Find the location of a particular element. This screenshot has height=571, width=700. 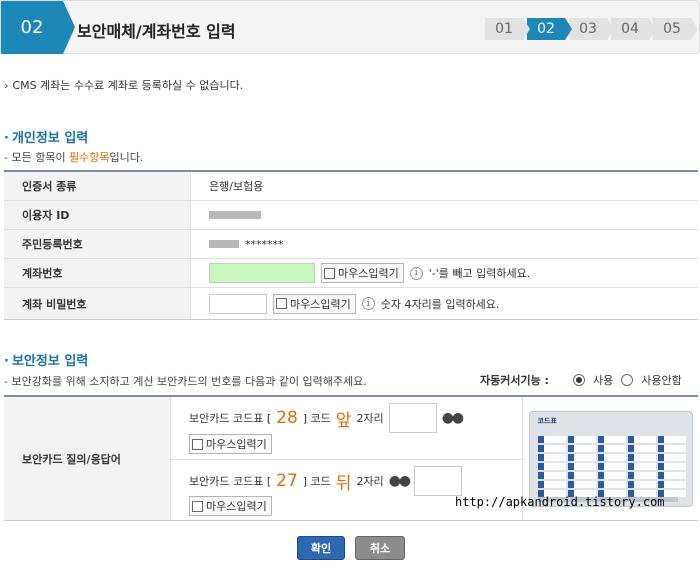

current-step-badge: 02 is located at coordinates (38, 27).